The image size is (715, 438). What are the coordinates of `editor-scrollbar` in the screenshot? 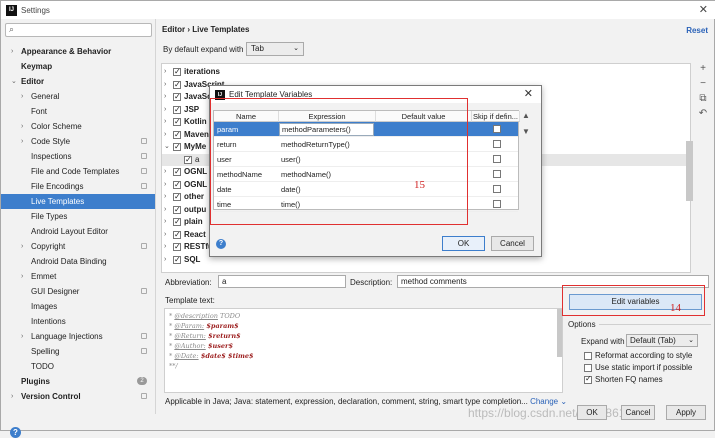 It's located at (559, 333).